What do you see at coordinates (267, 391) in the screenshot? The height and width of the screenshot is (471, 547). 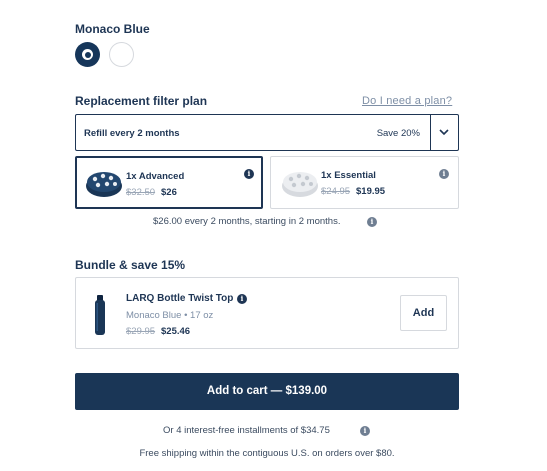 I see `add-to-cart-button: Add to cart — $139.00` at bounding box center [267, 391].